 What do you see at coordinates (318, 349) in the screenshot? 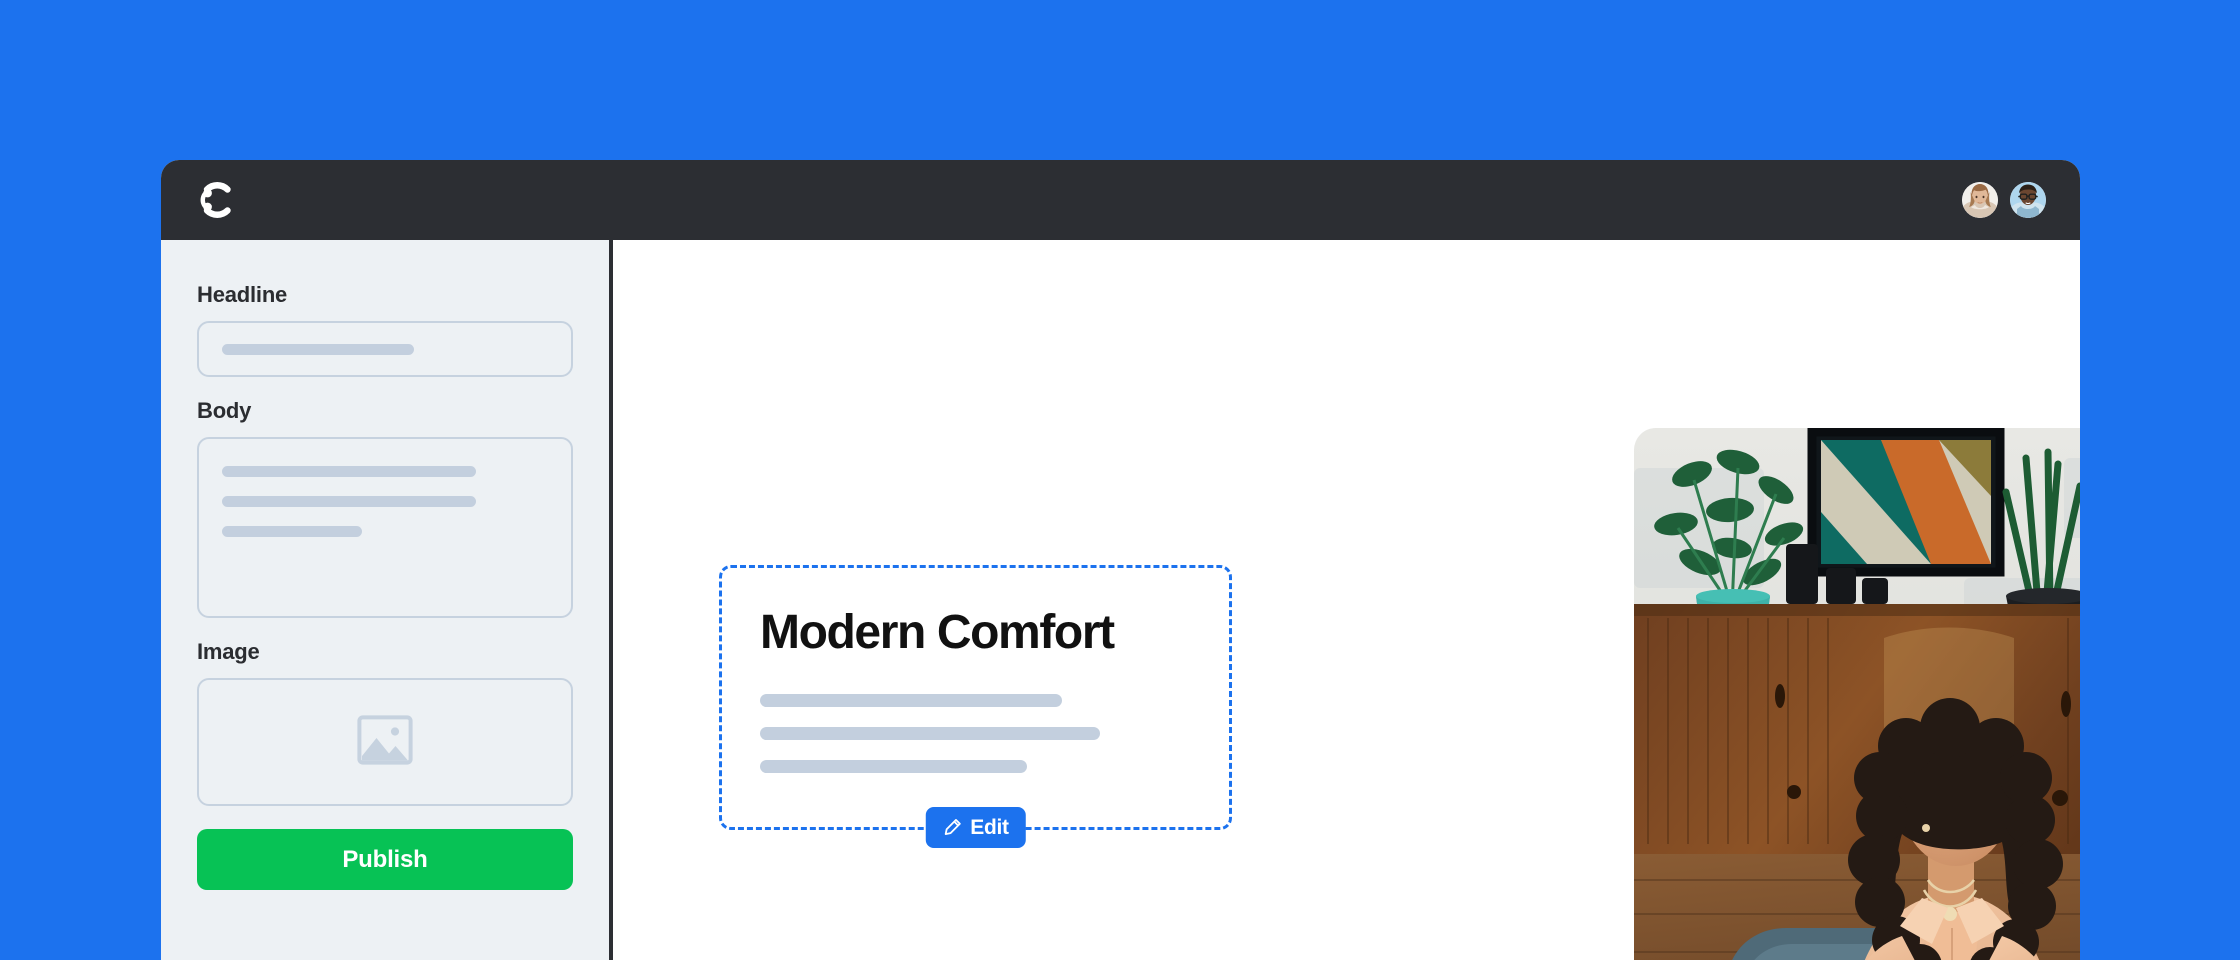
I see `headline-value-skeleton` at bounding box center [318, 349].